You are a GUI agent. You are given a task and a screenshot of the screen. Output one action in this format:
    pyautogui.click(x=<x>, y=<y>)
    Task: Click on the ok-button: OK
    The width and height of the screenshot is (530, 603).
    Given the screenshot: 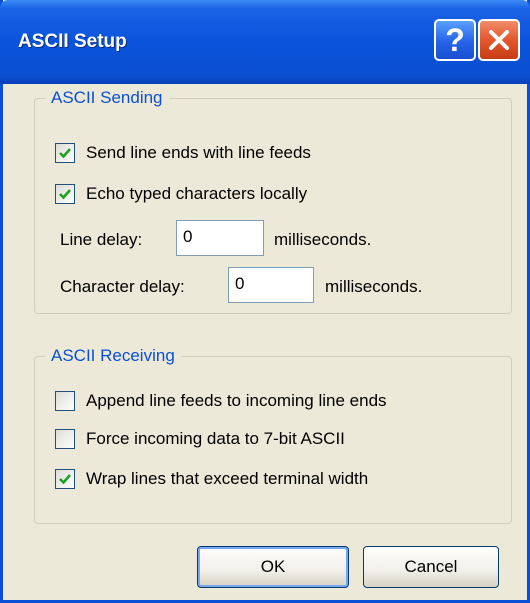 What is the action you would take?
    pyautogui.click(x=273, y=567)
    